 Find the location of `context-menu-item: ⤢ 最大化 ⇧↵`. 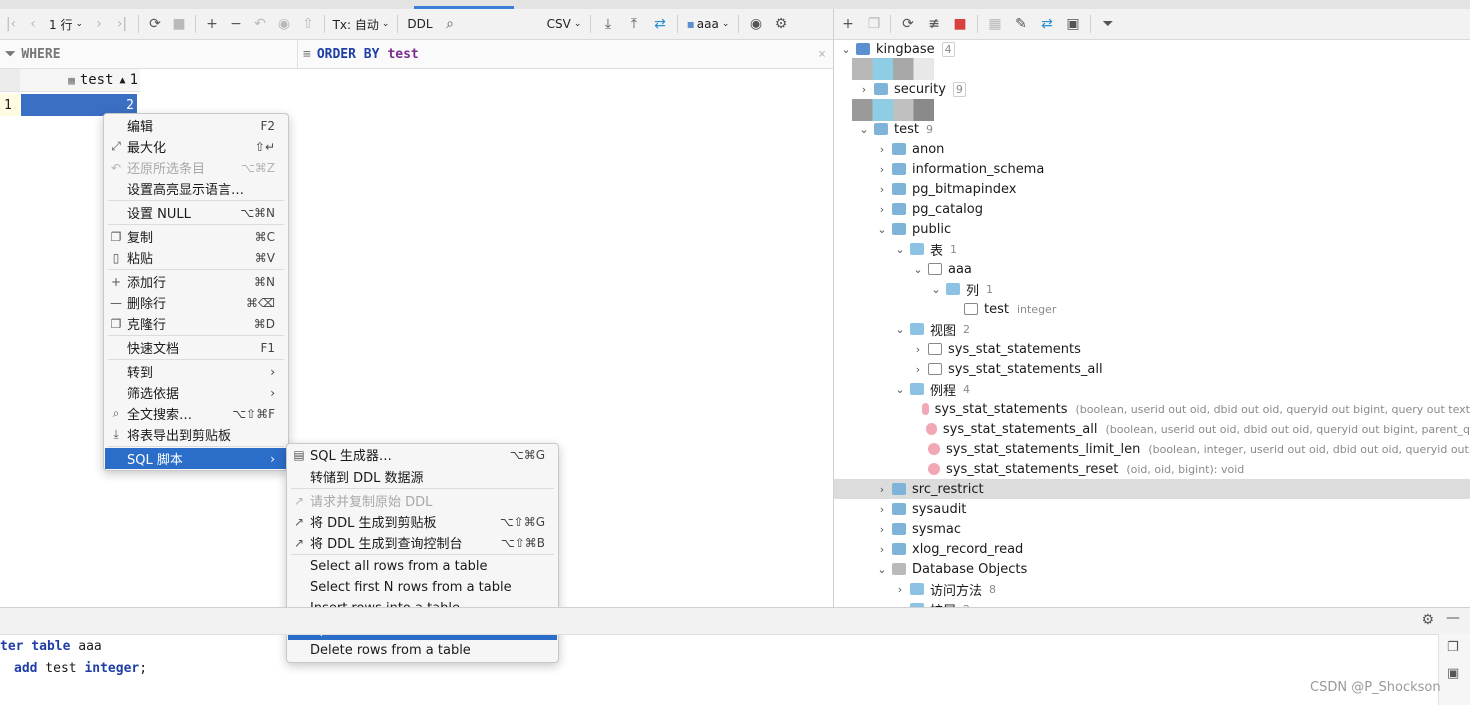

context-menu-item: ⤢ 最大化 ⇧↵ is located at coordinates (196, 146).